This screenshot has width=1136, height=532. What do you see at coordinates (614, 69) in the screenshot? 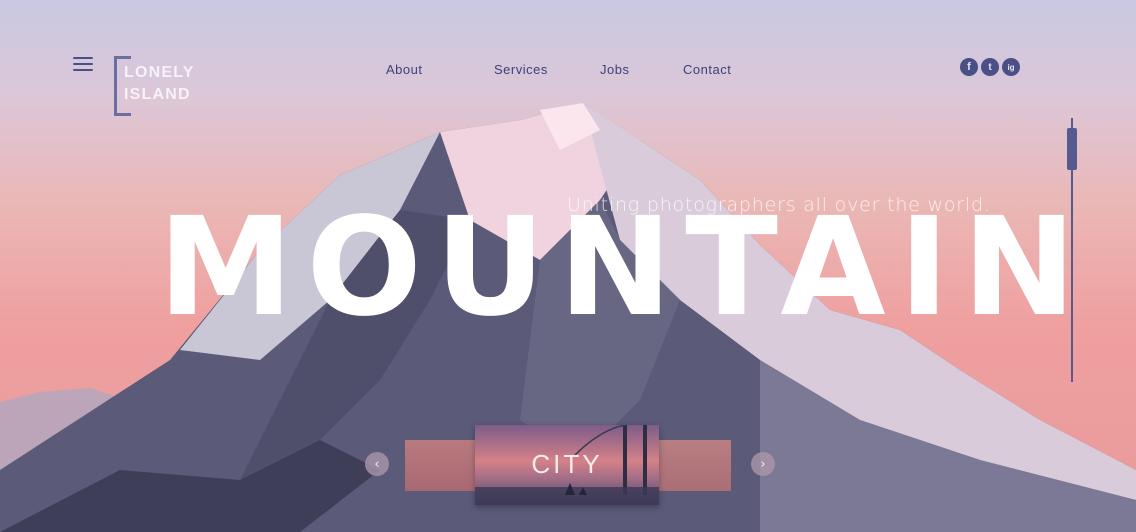
I see `nav-link-jobs: Jobs` at bounding box center [614, 69].